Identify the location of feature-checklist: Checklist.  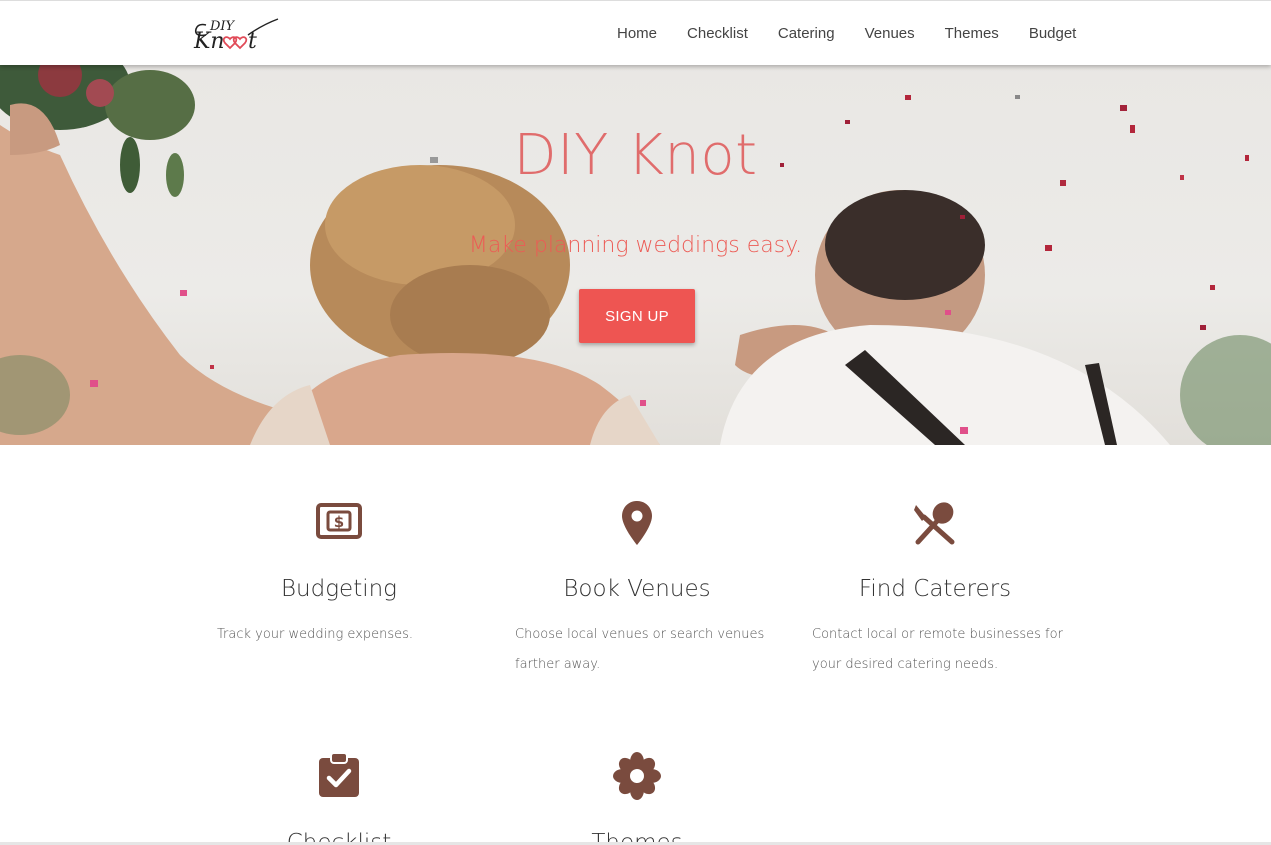
(339, 798).